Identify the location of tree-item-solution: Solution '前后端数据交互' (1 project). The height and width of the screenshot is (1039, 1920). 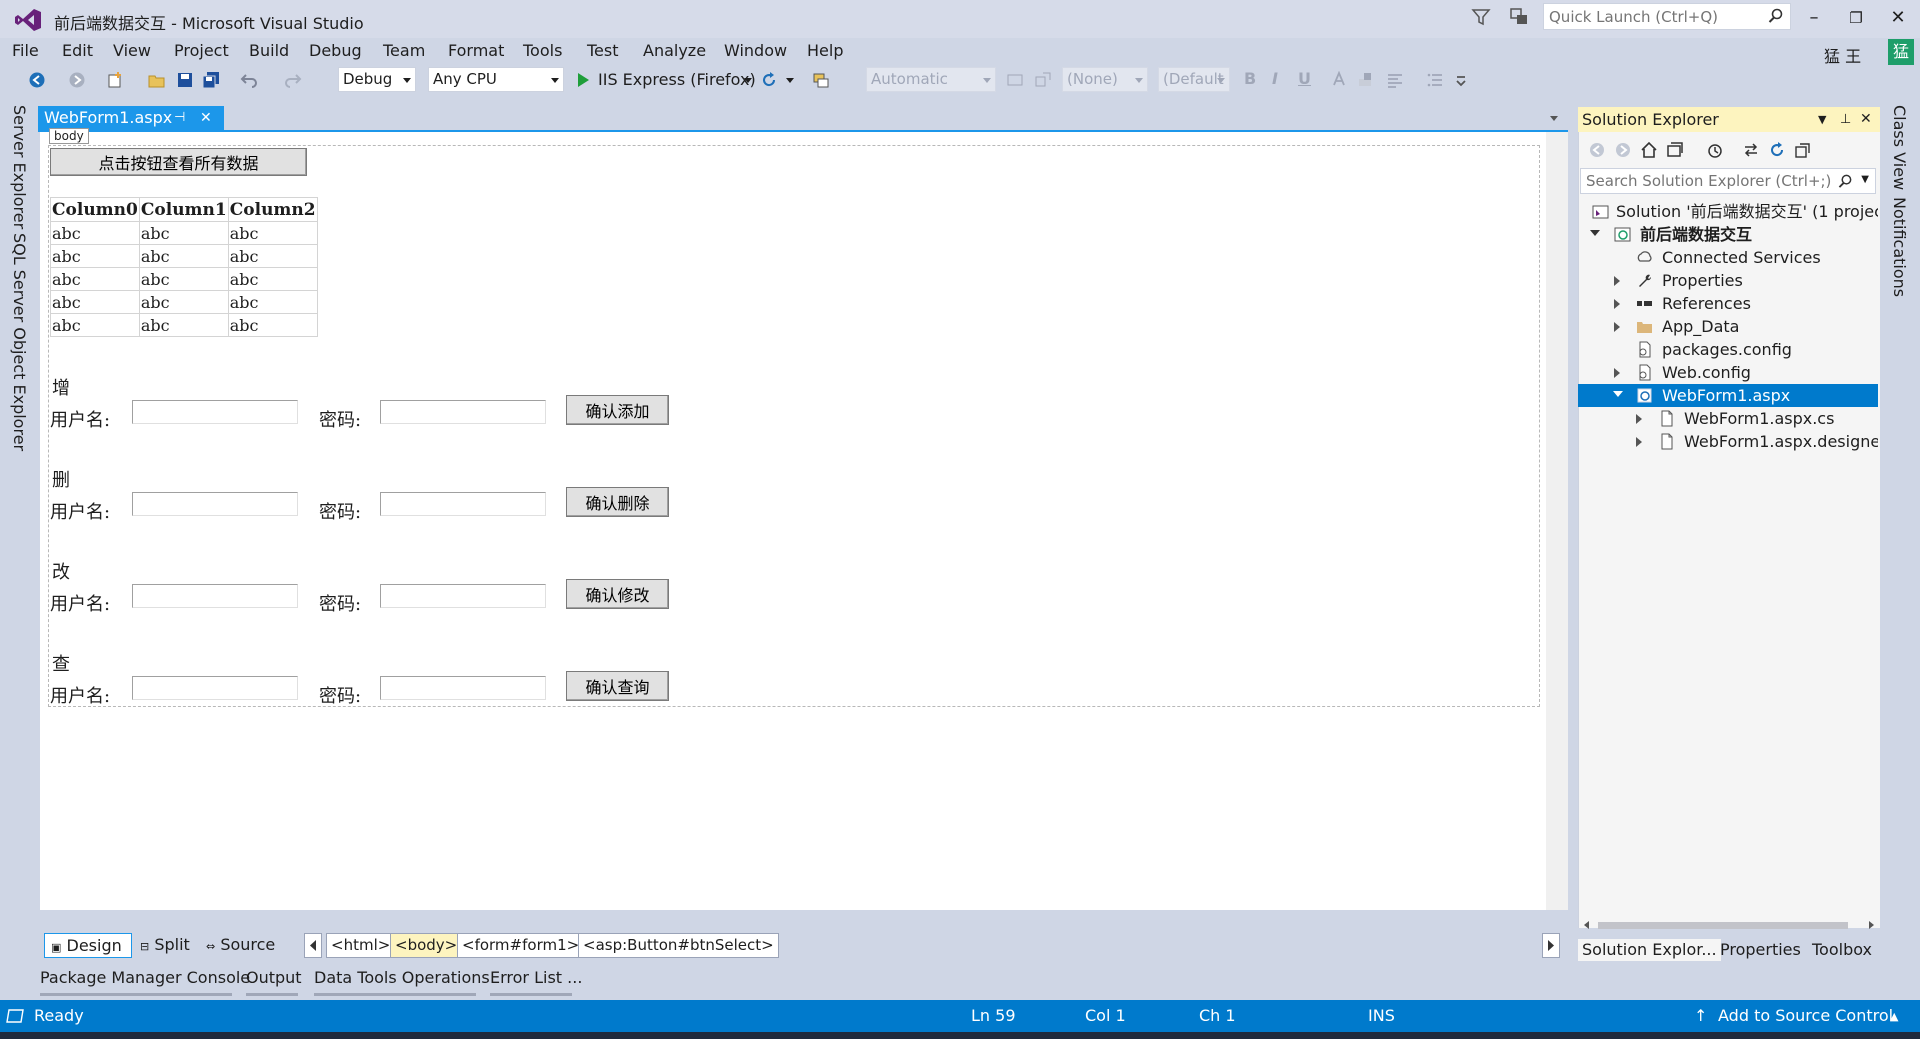
(1728, 211).